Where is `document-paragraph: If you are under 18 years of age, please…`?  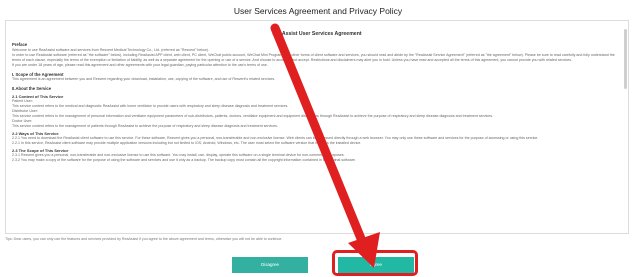 document-paragraph: If you are under 18 years of age, please… is located at coordinates (140, 64).